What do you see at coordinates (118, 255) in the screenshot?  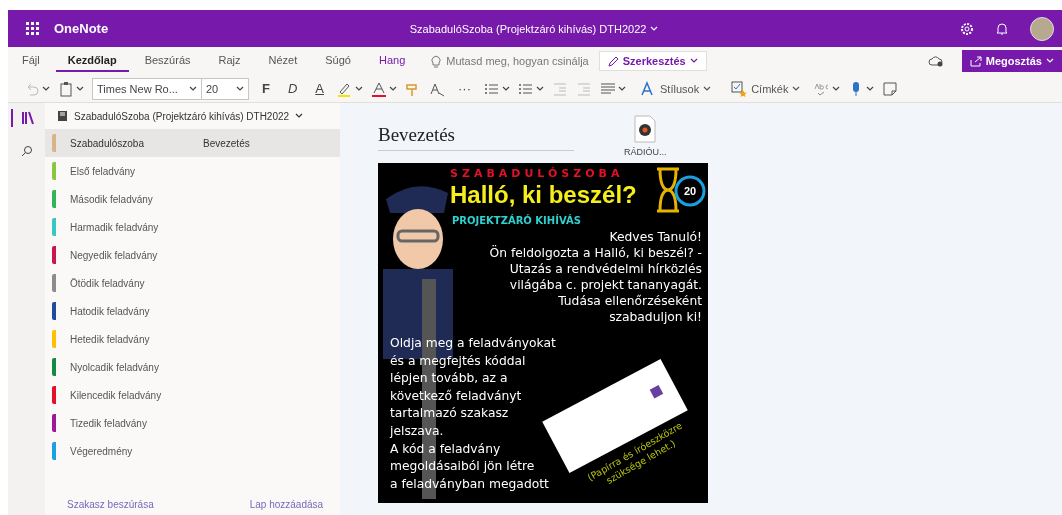 I see `section-tab: Negyedik feladvány` at bounding box center [118, 255].